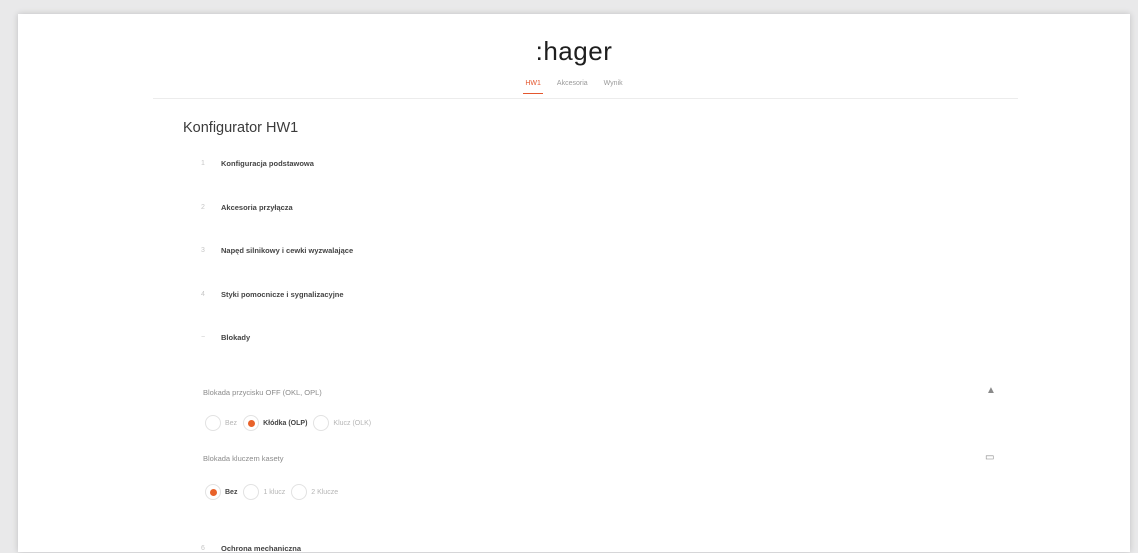 The image size is (1138, 553). I want to click on radio-group-blokada-off: Bez Kłódka (OLP) Klucz (OLK), so click(291, 423).